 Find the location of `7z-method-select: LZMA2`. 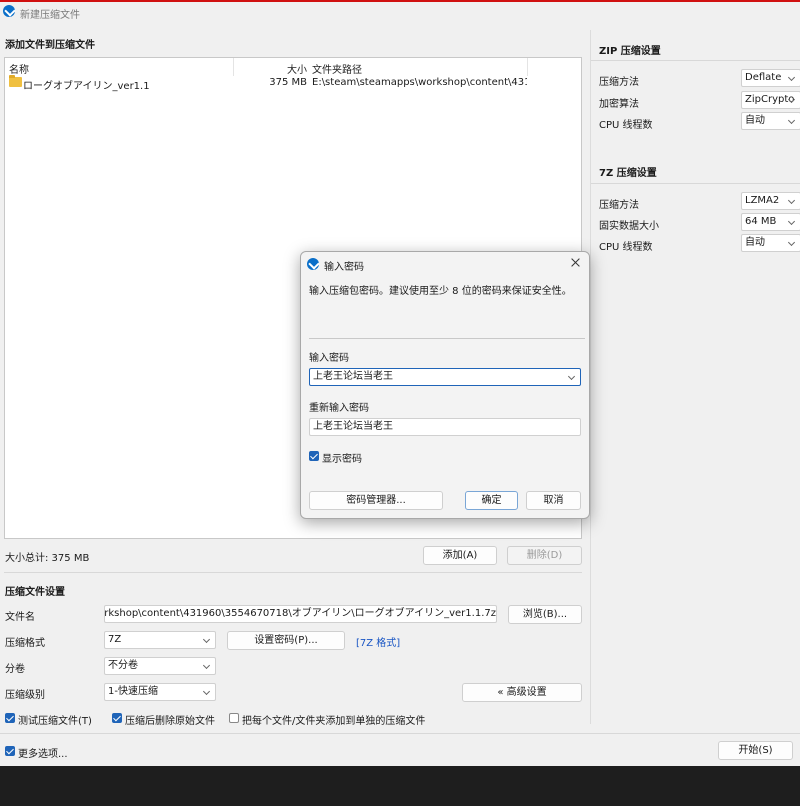

7z-method-select: LZMA2 is located at coordinates (770, 201).